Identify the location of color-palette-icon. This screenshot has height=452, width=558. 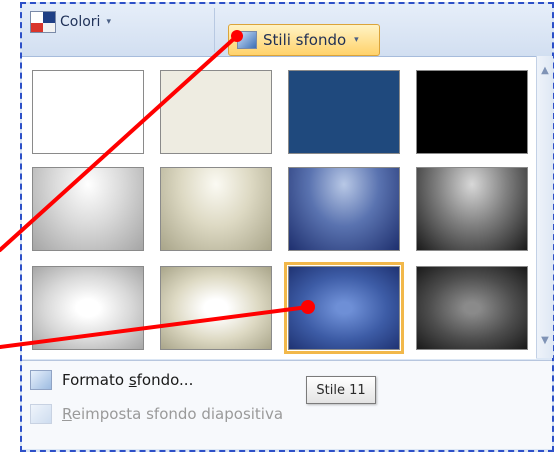
(43, 22).